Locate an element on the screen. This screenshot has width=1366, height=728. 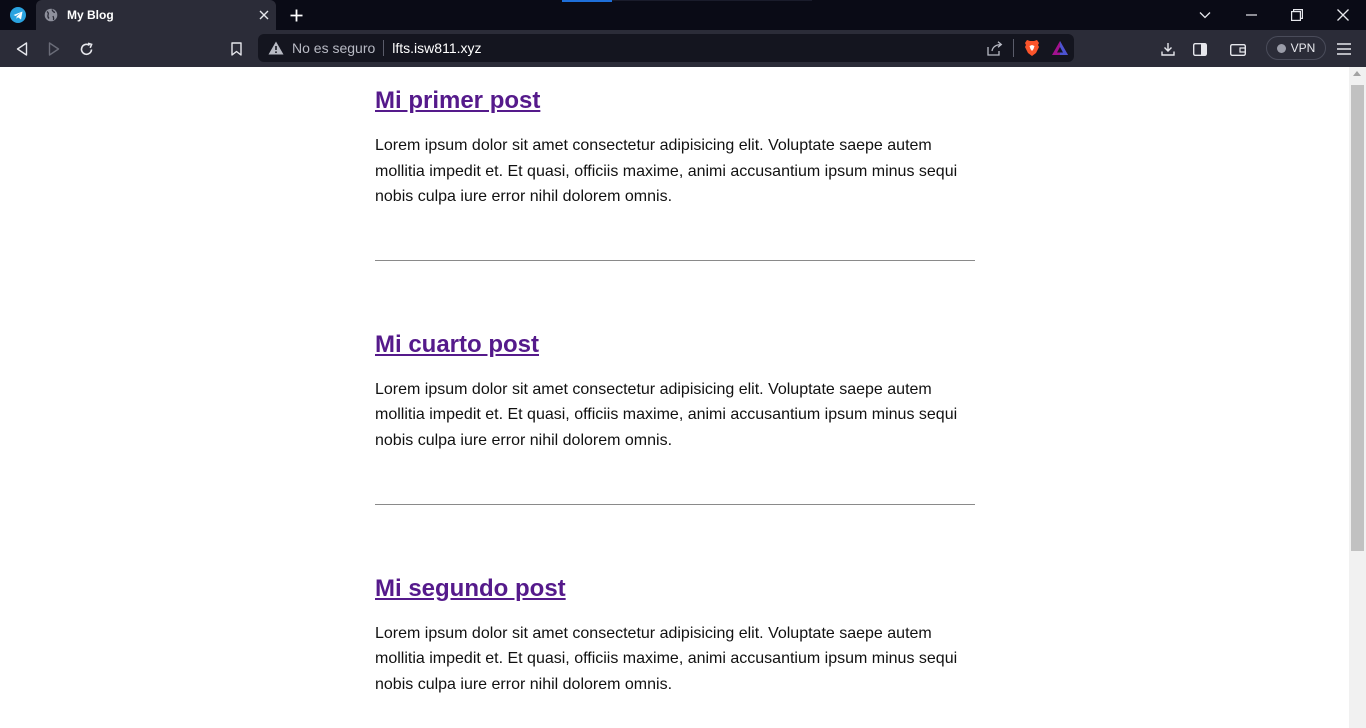
tab-search-chevron-icon is located at coordinates (1205, 15).